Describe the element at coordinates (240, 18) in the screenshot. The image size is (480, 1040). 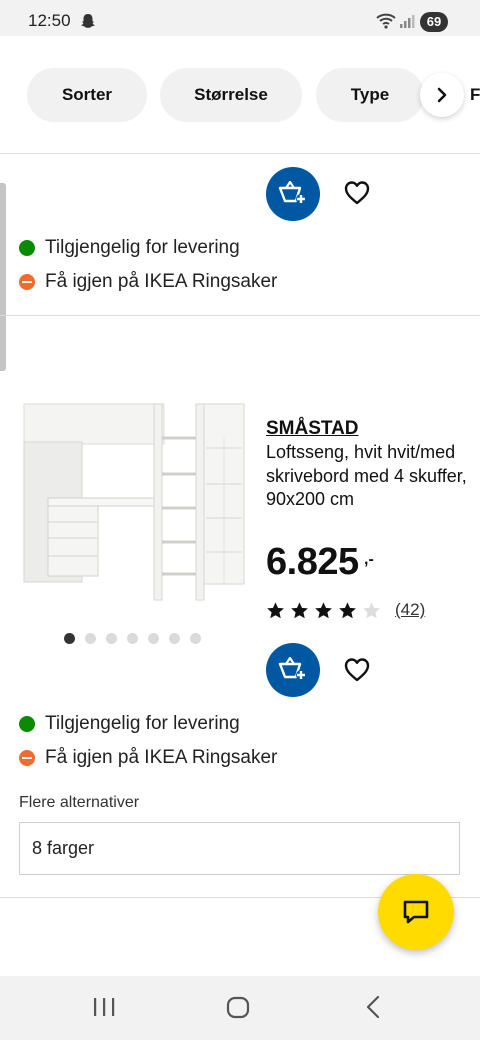
I see `status-bar: 12:50 69` at that location.